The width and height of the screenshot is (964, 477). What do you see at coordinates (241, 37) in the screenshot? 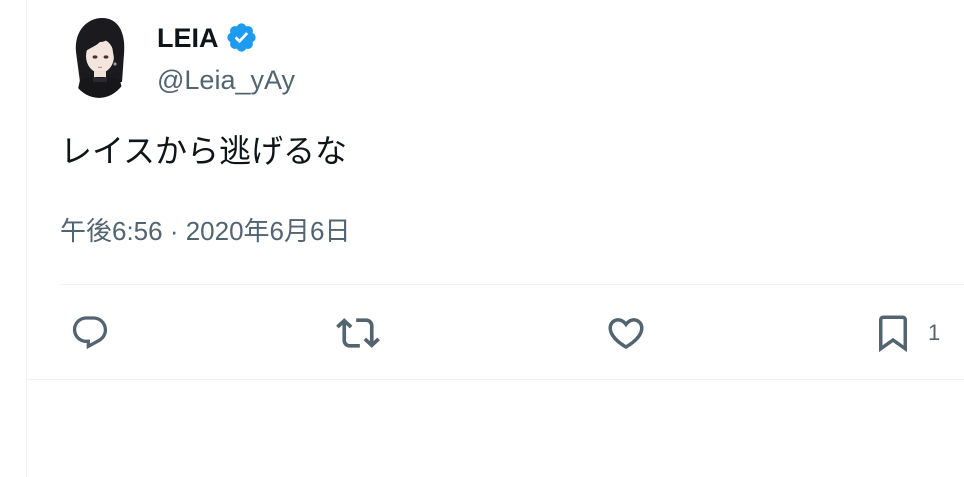
I see `verified-badge-icon` at bounding box center [241, 37].